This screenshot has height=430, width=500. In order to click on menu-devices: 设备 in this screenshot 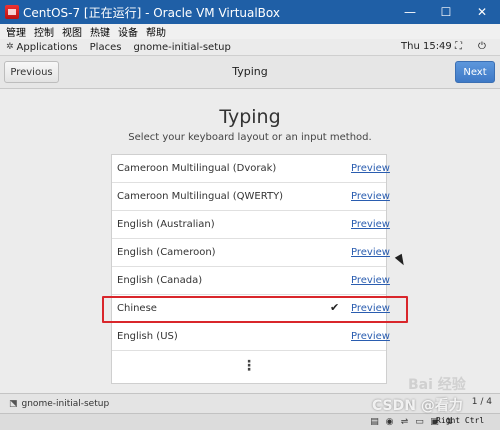, I will do `click(128, 31)`.